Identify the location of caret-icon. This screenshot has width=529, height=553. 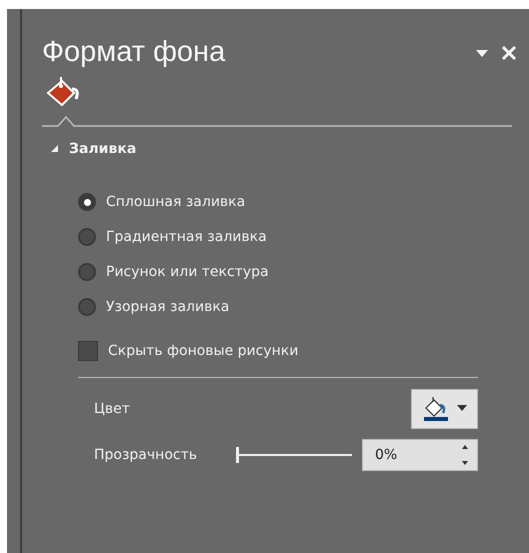
(461, 408).